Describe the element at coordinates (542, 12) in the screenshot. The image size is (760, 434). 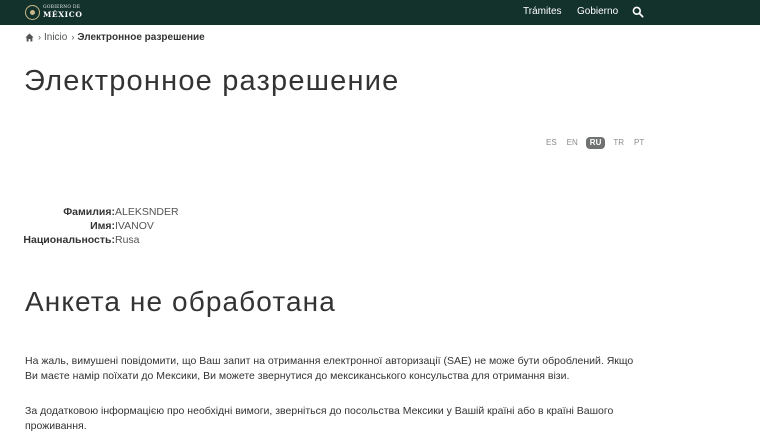
I see `nav-link-tramites: Trámites` at that location.